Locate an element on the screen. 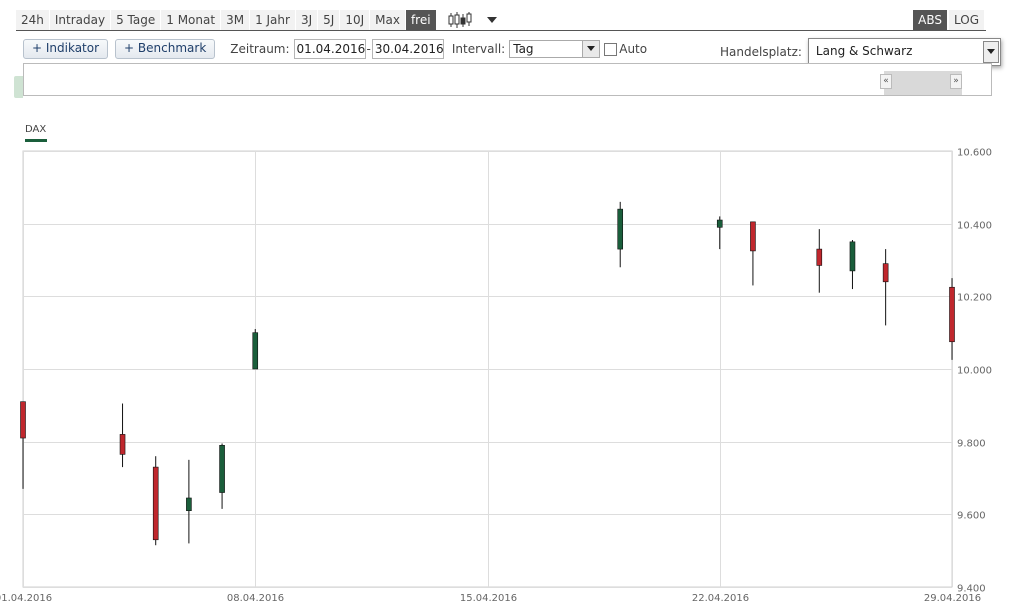 This screenshot has width=1012, height=605. x-tick-label: 29.04.2016 is located at coordinates (952, 598).